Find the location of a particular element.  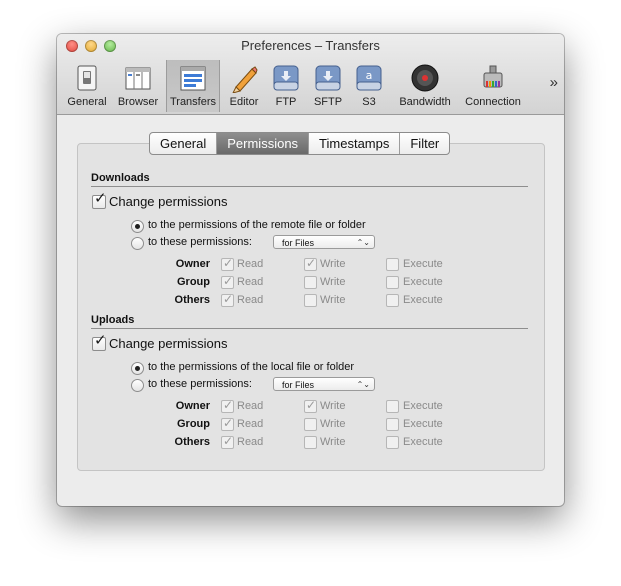

network-plug-icon is located at coordinates (493, 78).